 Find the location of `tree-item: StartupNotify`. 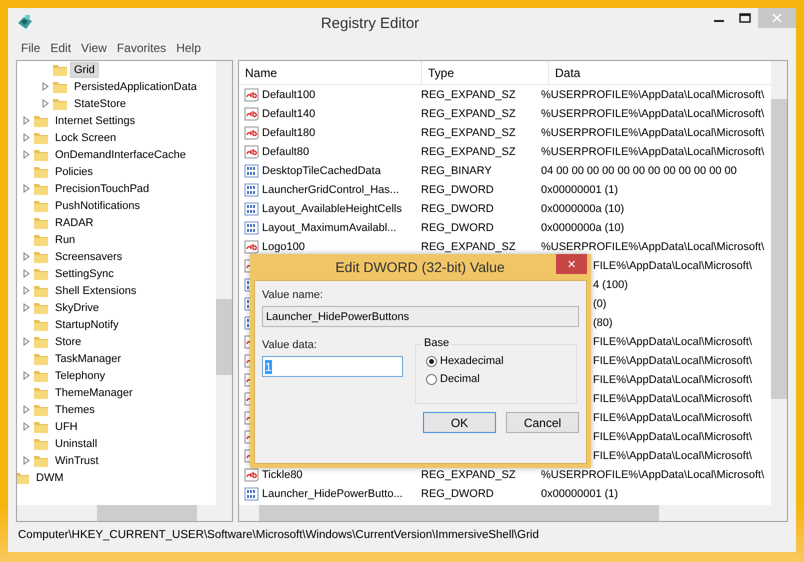

tree-item: StartupNotify is located at coordinates (87, 324).